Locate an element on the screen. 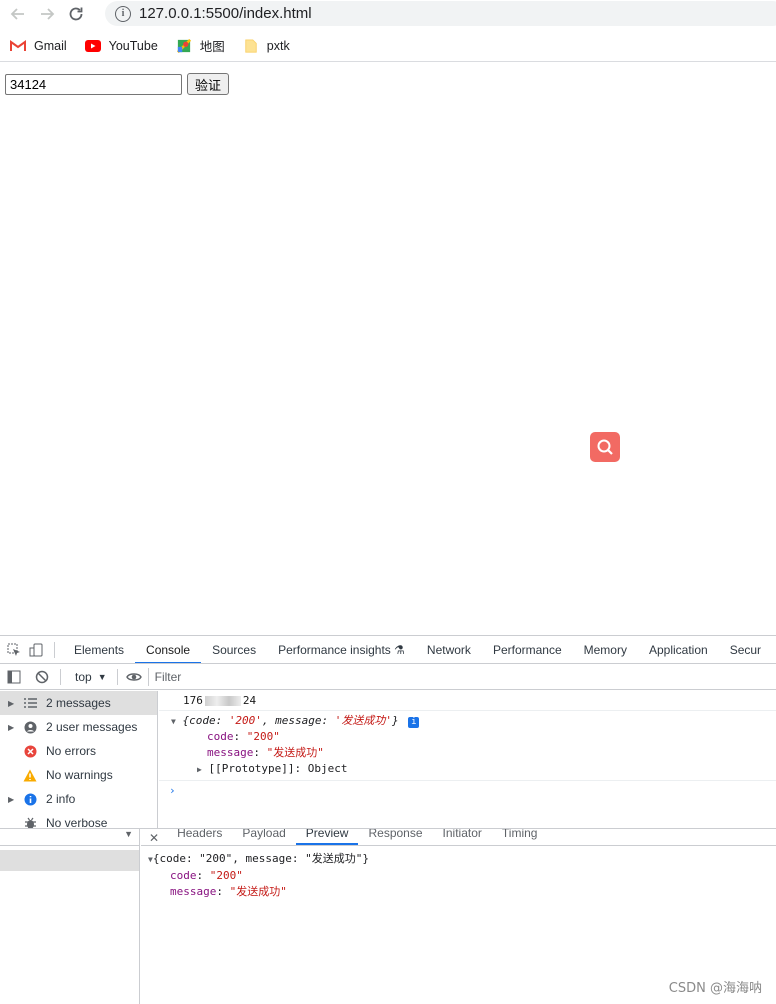 This screenshot has width=776, height=1004. object-property-message: message: "发送成功" is located at coordinates (265, 752).